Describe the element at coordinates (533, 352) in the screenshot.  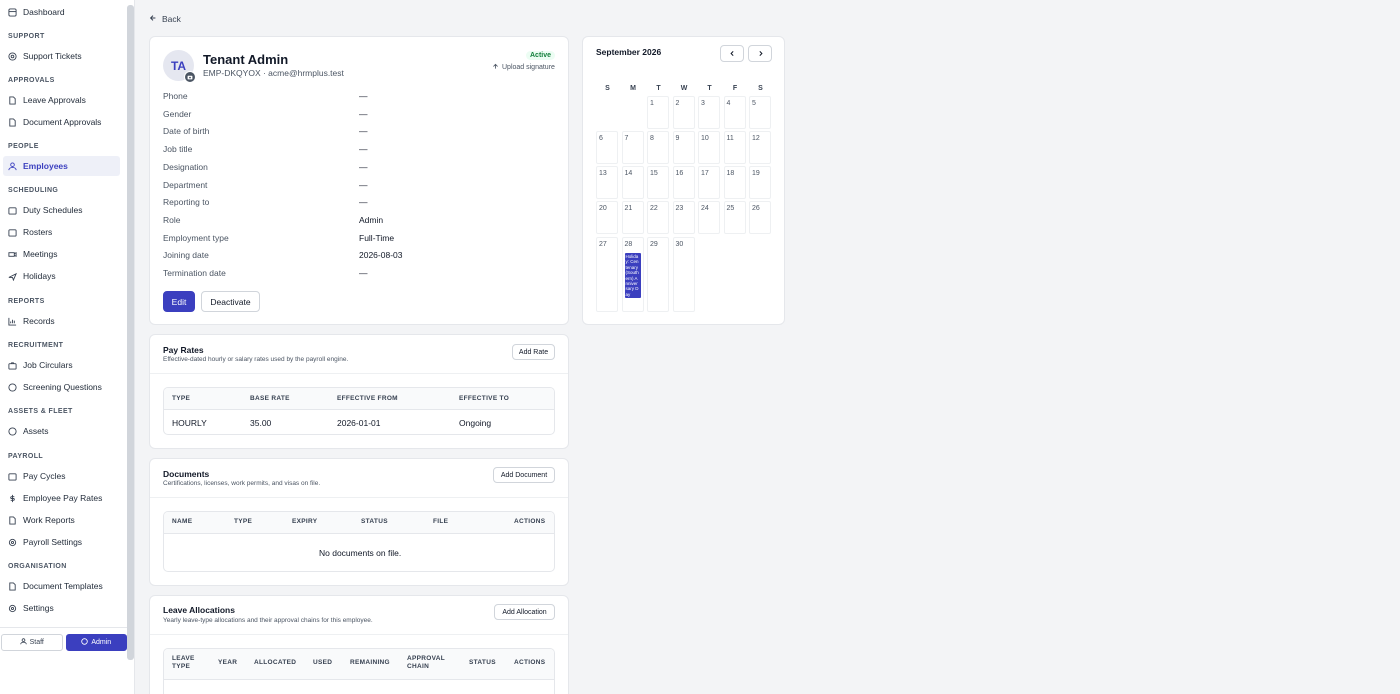
I see `add-rate-button: Add Rate` at that location.